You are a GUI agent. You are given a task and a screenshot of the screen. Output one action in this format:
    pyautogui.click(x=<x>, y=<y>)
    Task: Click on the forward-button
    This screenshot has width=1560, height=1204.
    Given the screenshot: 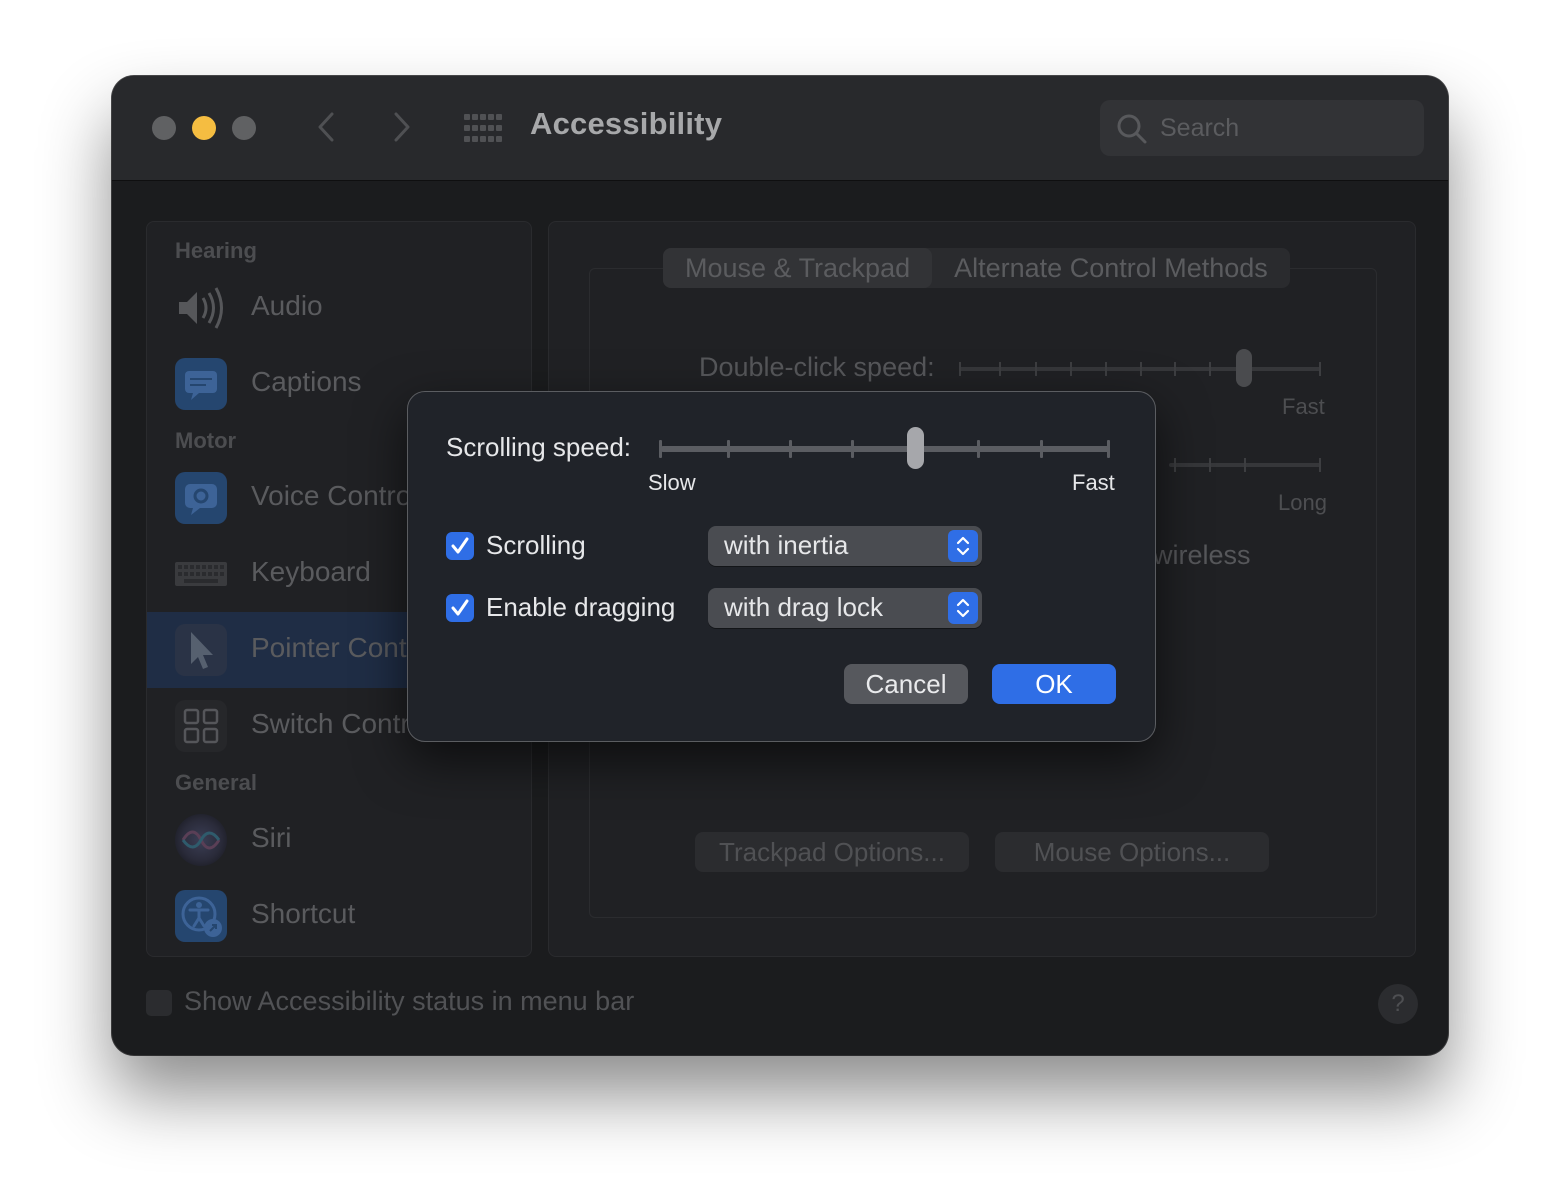 What is the action you would take?
    pyautogui.click(x=401, y=127)
    